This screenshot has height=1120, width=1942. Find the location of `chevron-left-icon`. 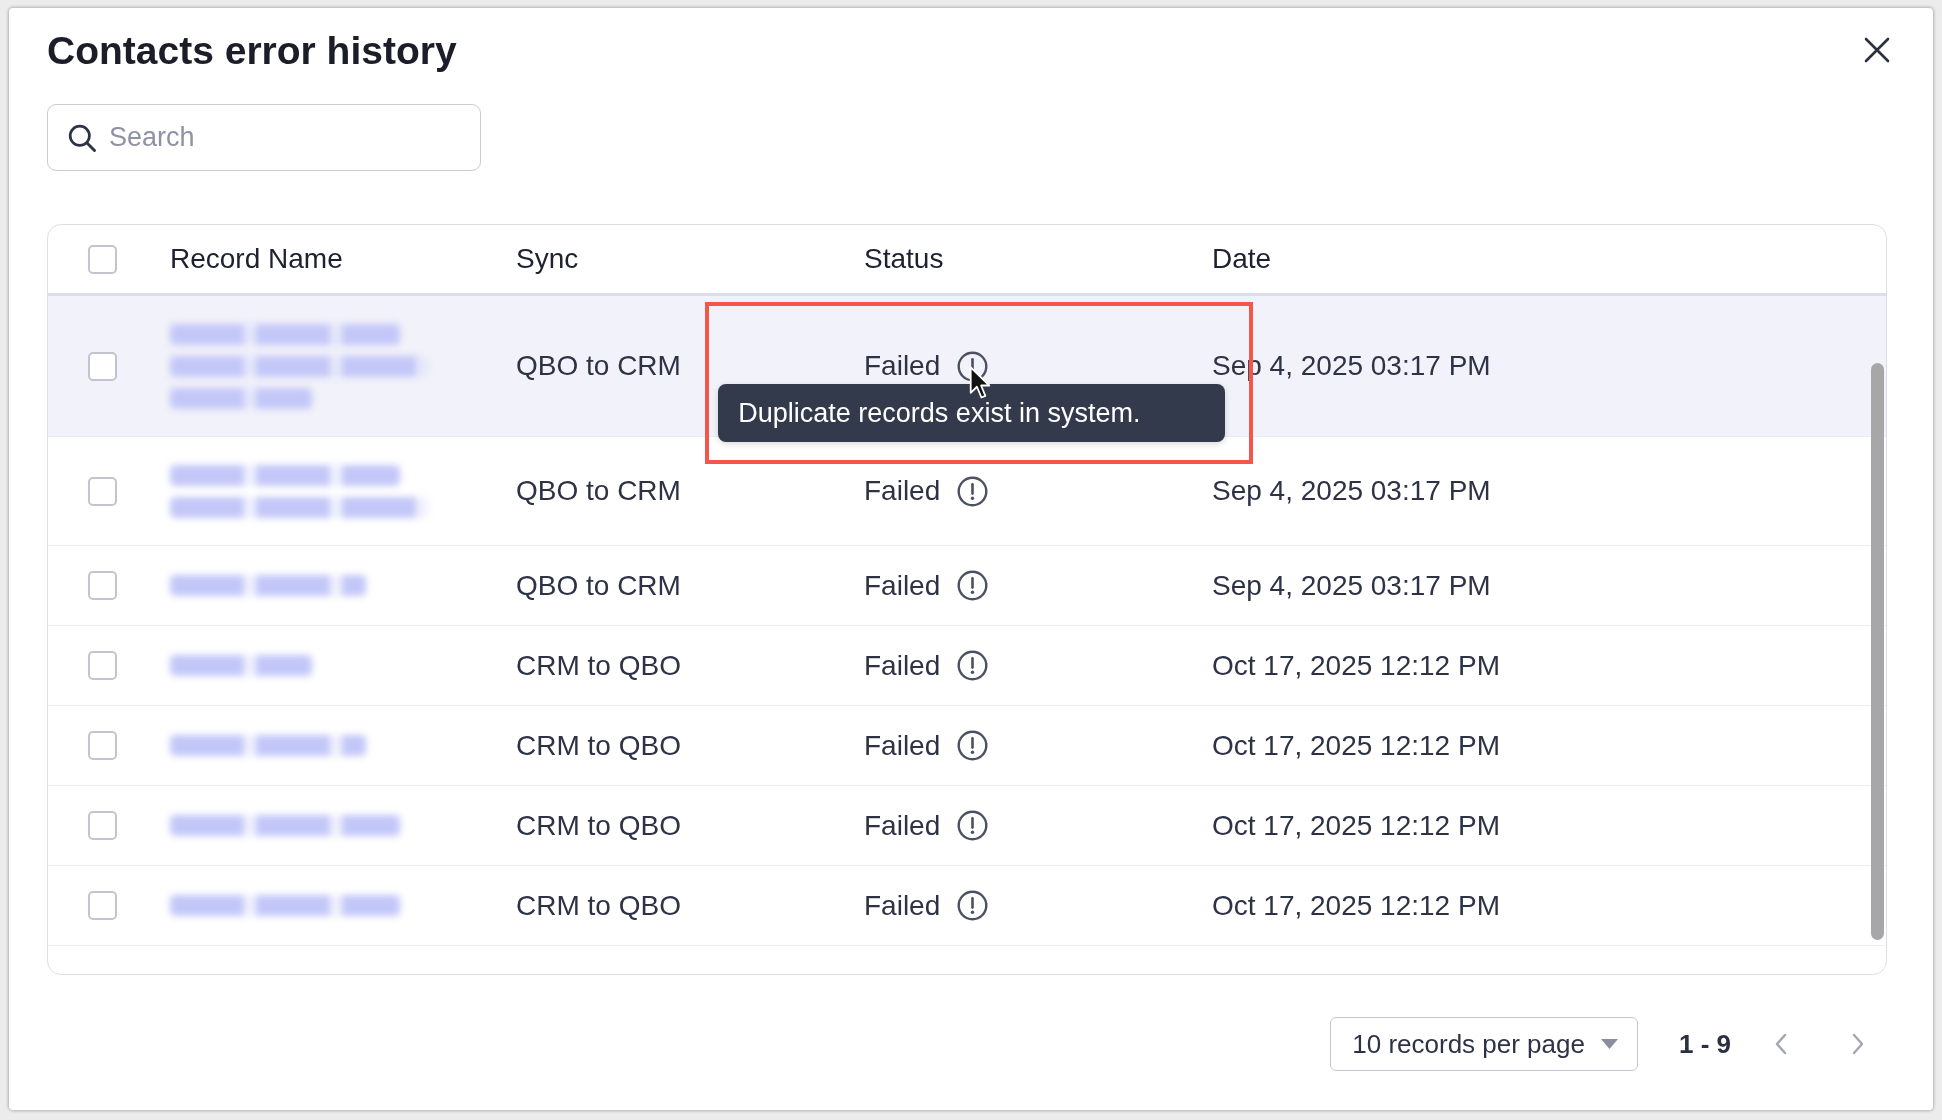

chevron-left-icon is located at coordinates (1781, 1044).